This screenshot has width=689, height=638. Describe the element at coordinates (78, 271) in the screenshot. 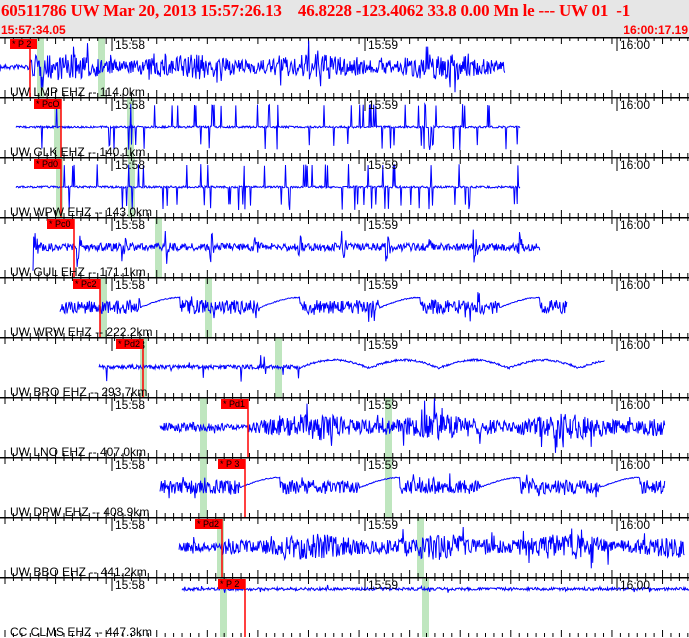

I see `channel-label: UW GUL EHZ -- 171.1km` at that location.